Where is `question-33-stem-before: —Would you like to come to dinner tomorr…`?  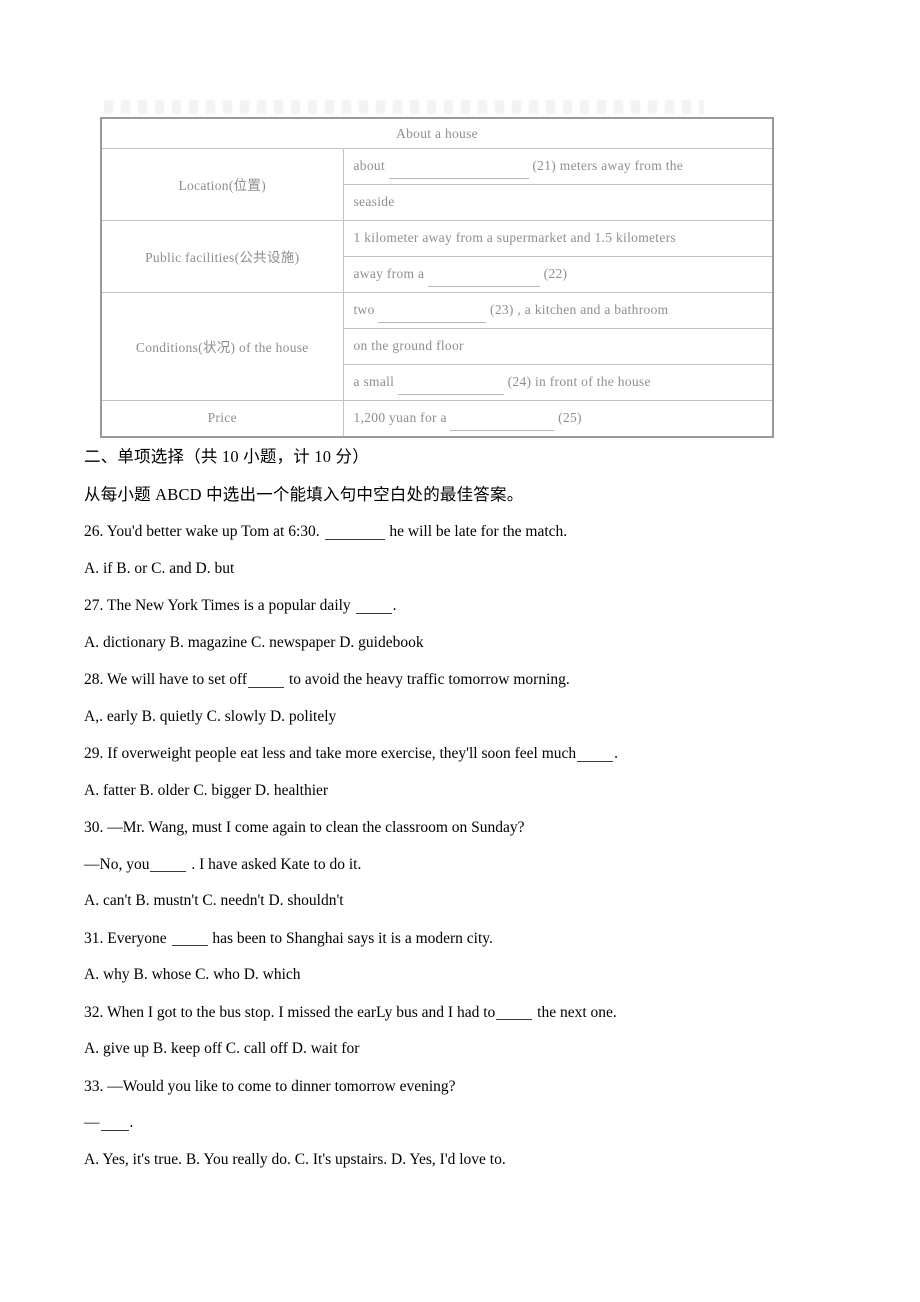 question-33-stem-before: —Would you like to come to dinner tomorr… is located at coordinates (281, 1086).